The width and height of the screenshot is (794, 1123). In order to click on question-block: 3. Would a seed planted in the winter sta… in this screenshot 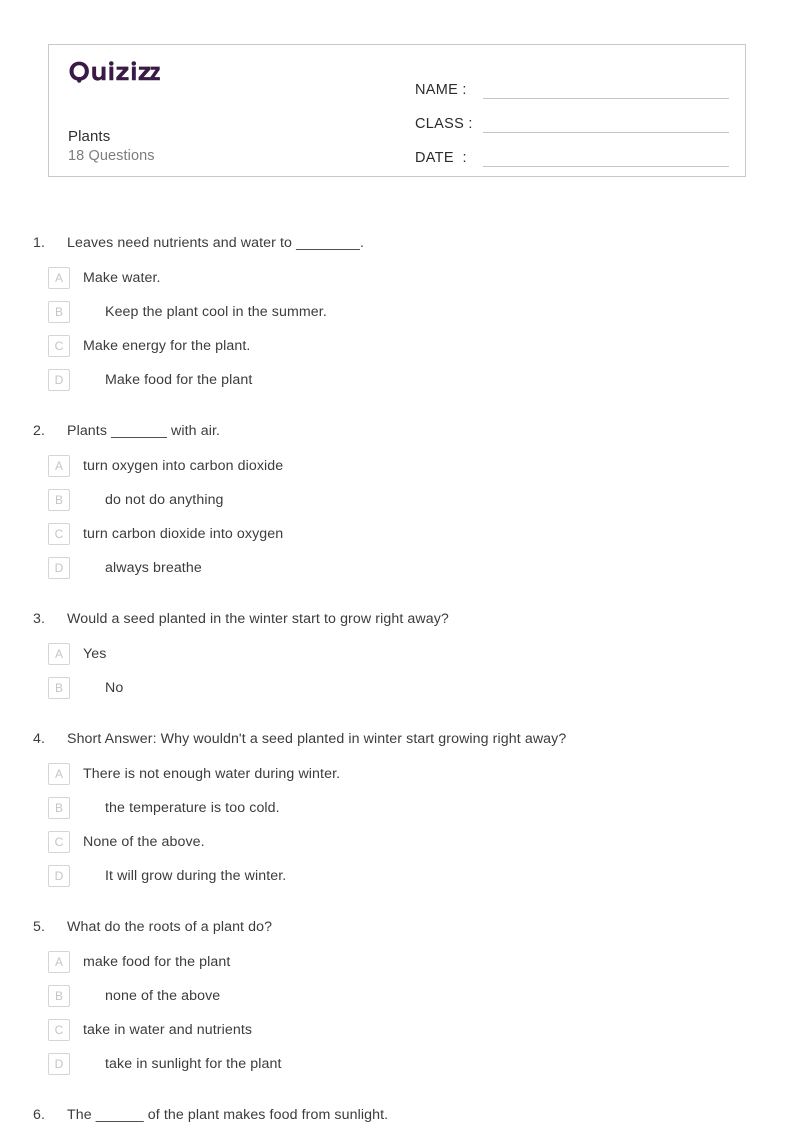, I will do `click(397, 669)`.